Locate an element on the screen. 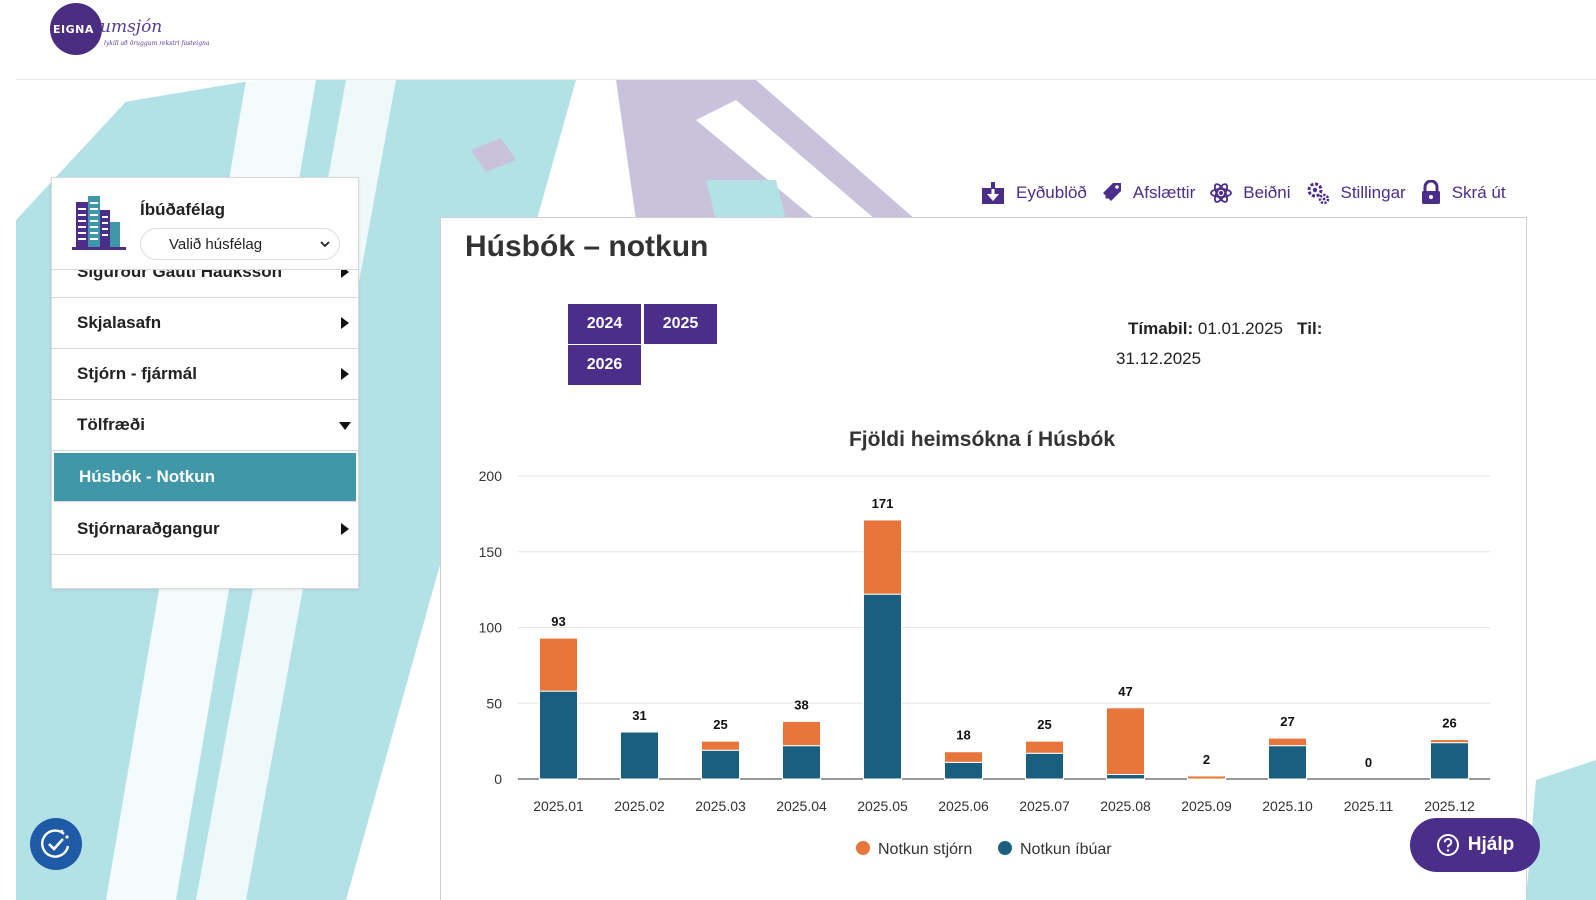 Image resolution: width=1596 pixels, height=900 pixels. bar-total-label: 31 is located at coordinates (639, 715).